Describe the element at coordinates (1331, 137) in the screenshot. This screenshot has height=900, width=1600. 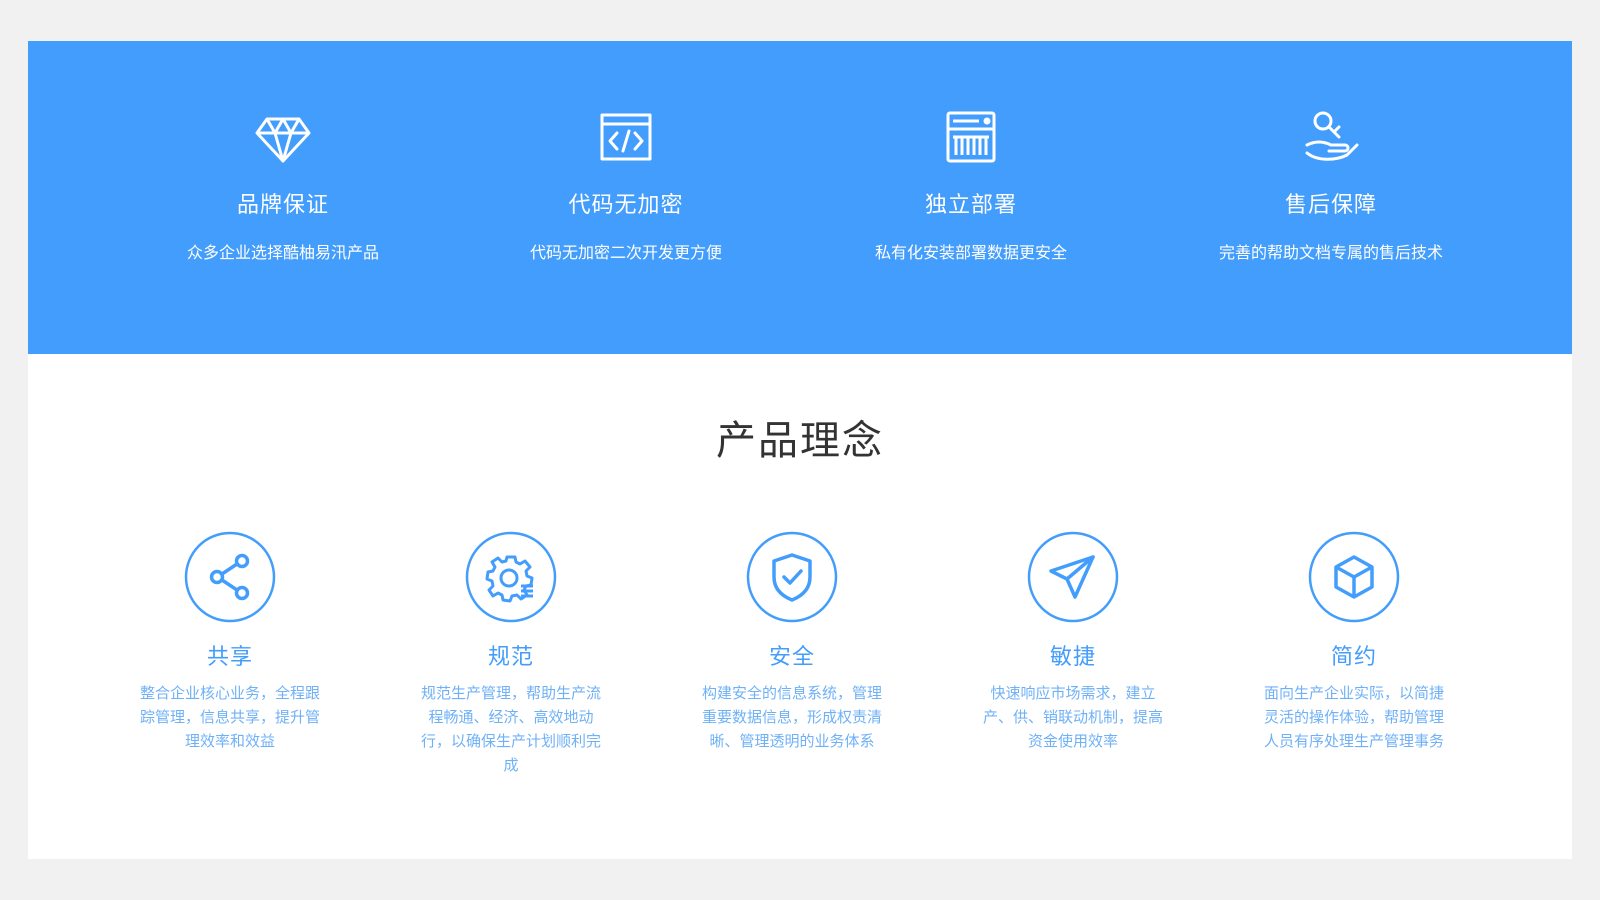
I see `hand-service-icon` at that location.